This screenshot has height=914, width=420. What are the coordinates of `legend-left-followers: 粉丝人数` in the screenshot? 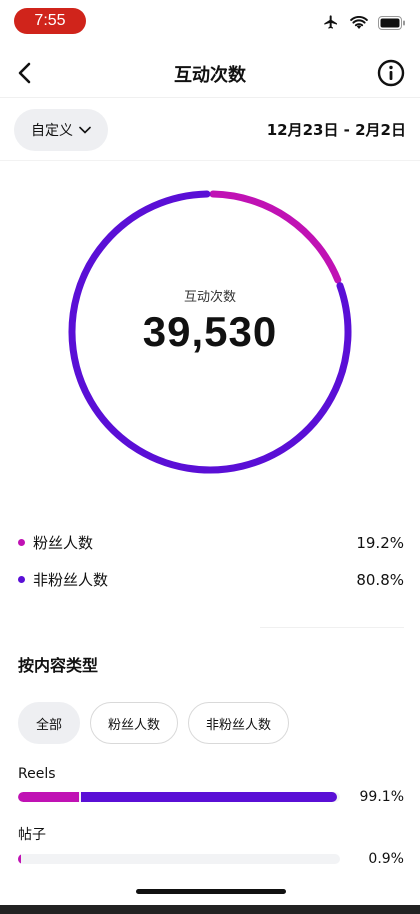 It's located at (55, 542).